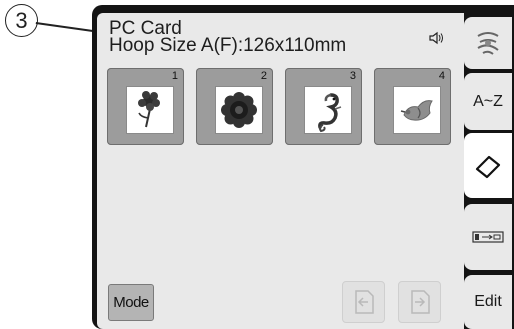  What do you see at coordinates (436, 38) in the screenshot?
I see `speaker-icon` at bounding box center [436, 38].